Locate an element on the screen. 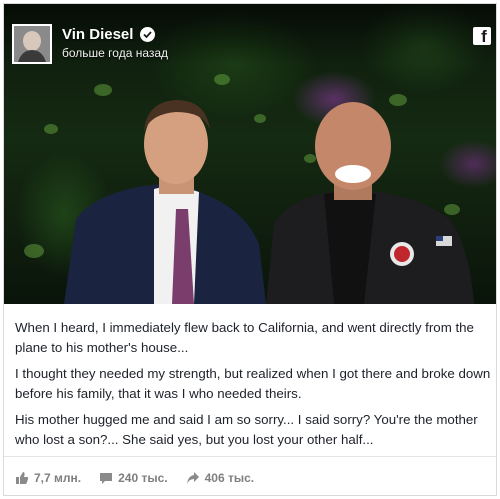 The image size is (500, 499). share-button: 406 тыс. is located at coordinates (220, 478).